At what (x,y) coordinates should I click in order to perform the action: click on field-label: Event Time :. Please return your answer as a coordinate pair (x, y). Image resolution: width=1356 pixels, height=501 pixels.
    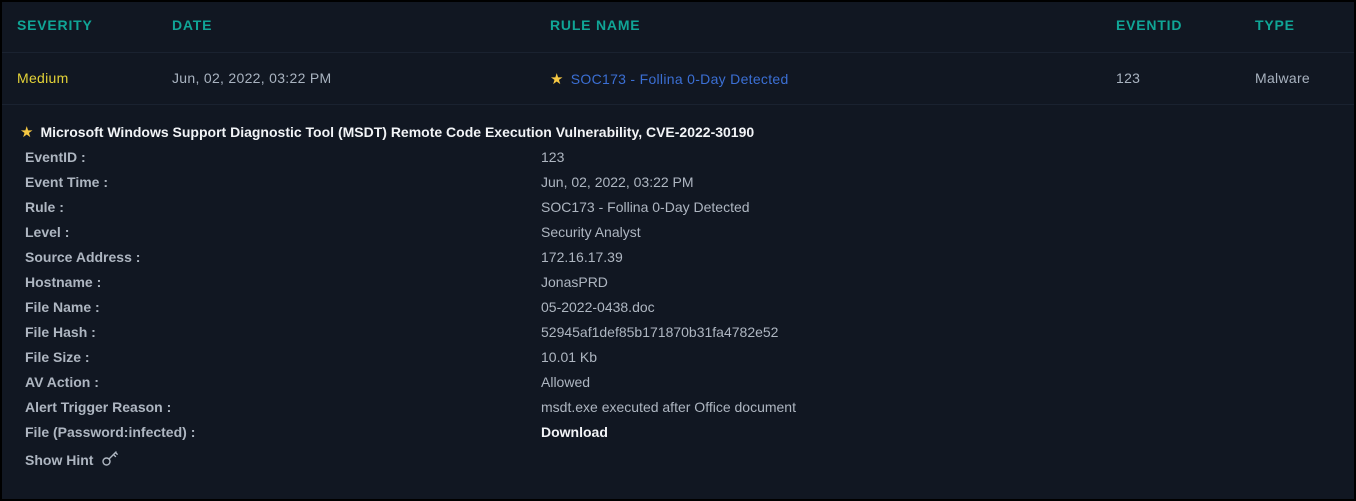
    Looking at the image, I should click on (66, 182).